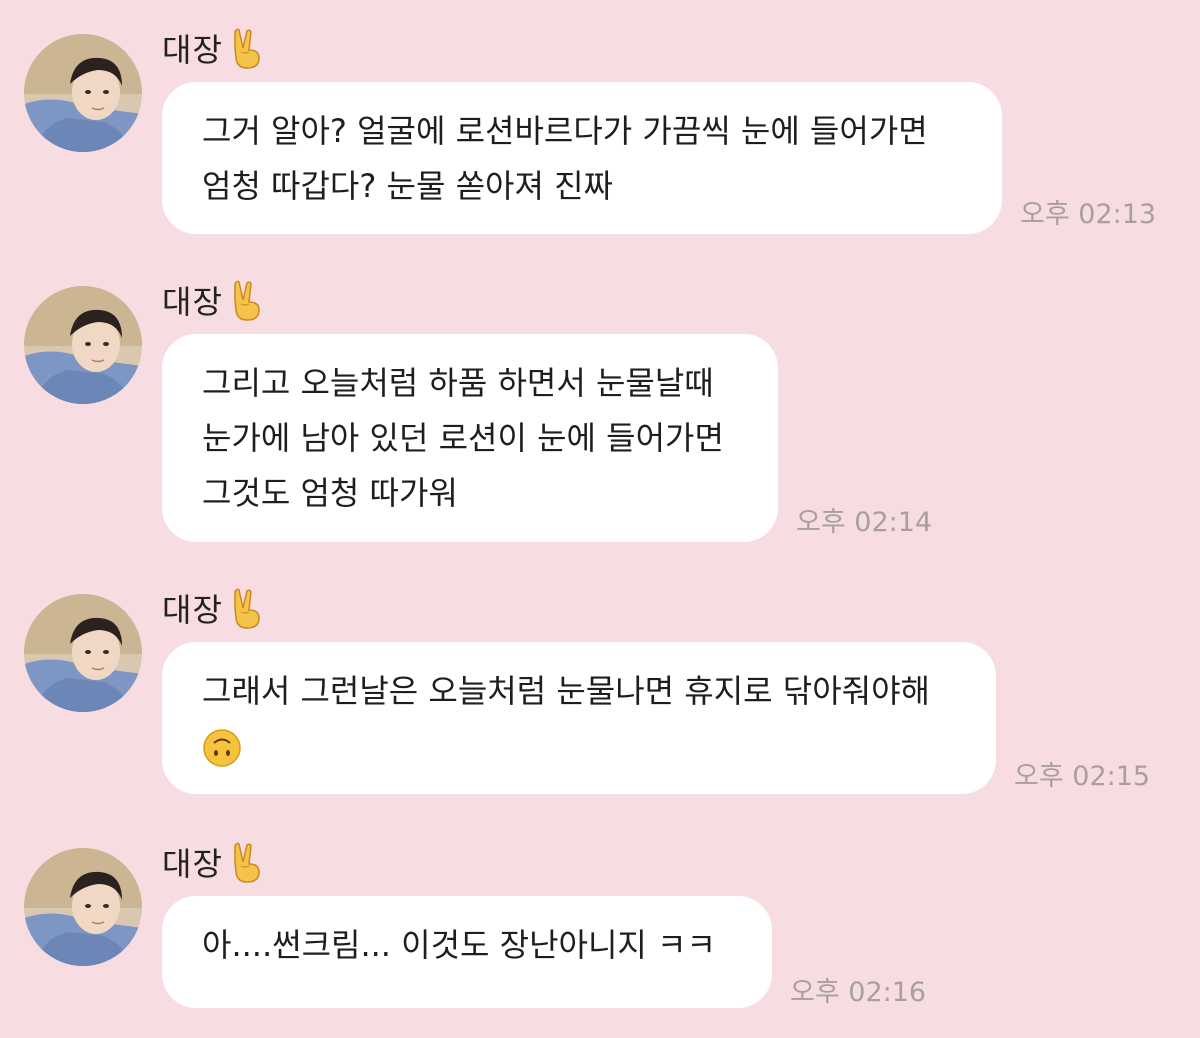  Describe the element at coordinates (330, 493) in the screenshot. I see `message-line: 그것도 엄청 따가워` at that location.